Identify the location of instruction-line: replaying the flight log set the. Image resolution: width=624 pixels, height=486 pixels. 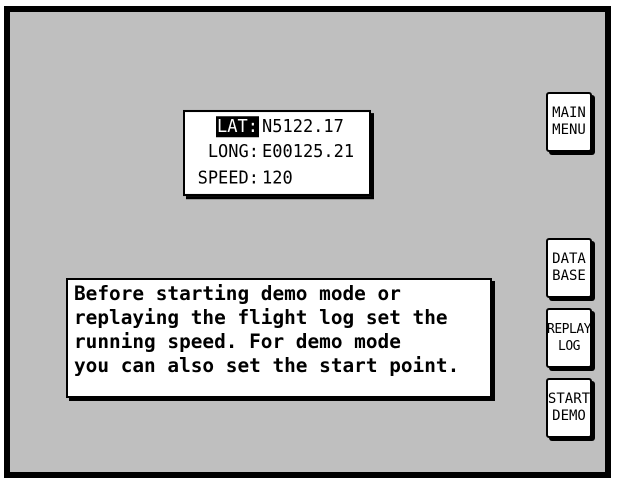
(261, 317).